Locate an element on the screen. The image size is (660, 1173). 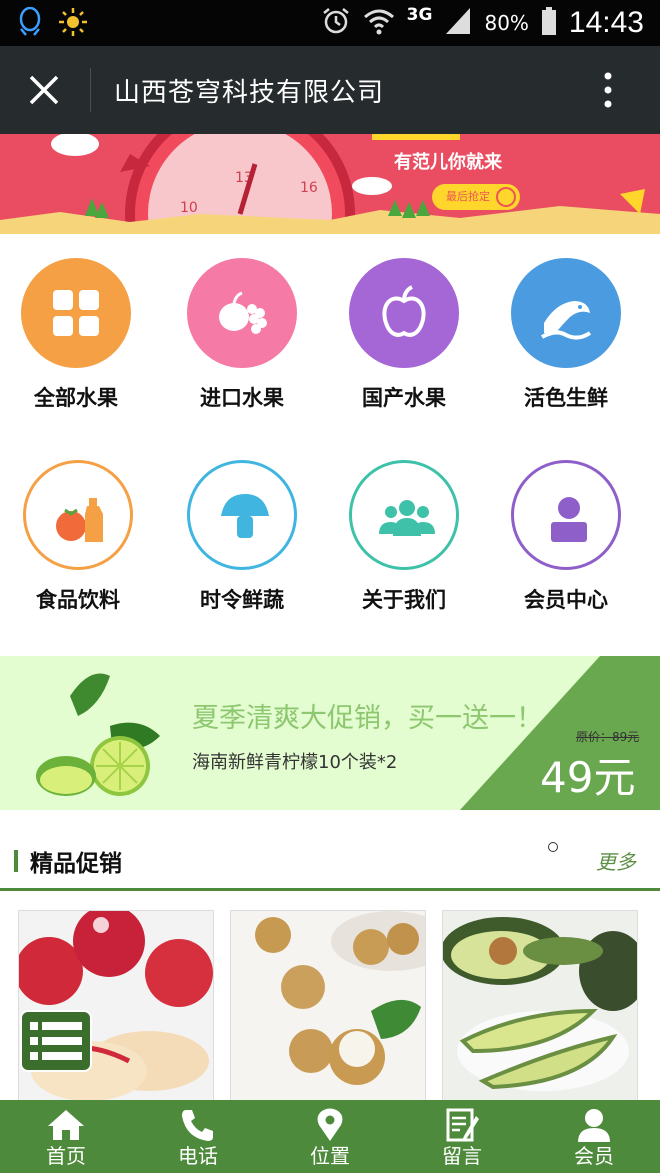
close-icon is located at coordinates (44, 90).